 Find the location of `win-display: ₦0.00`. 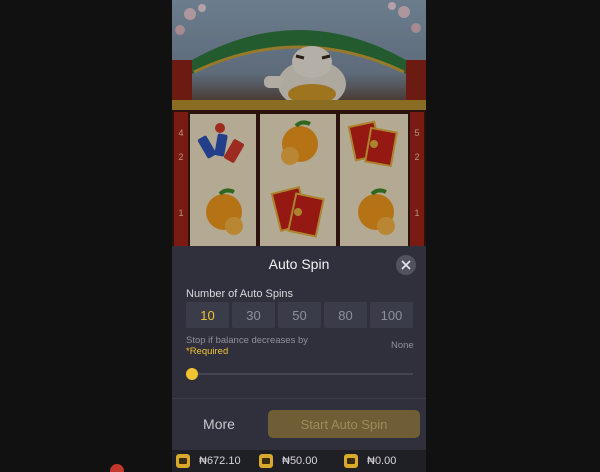

win-display: ₦0.00 is located at coordinates (370, 461).